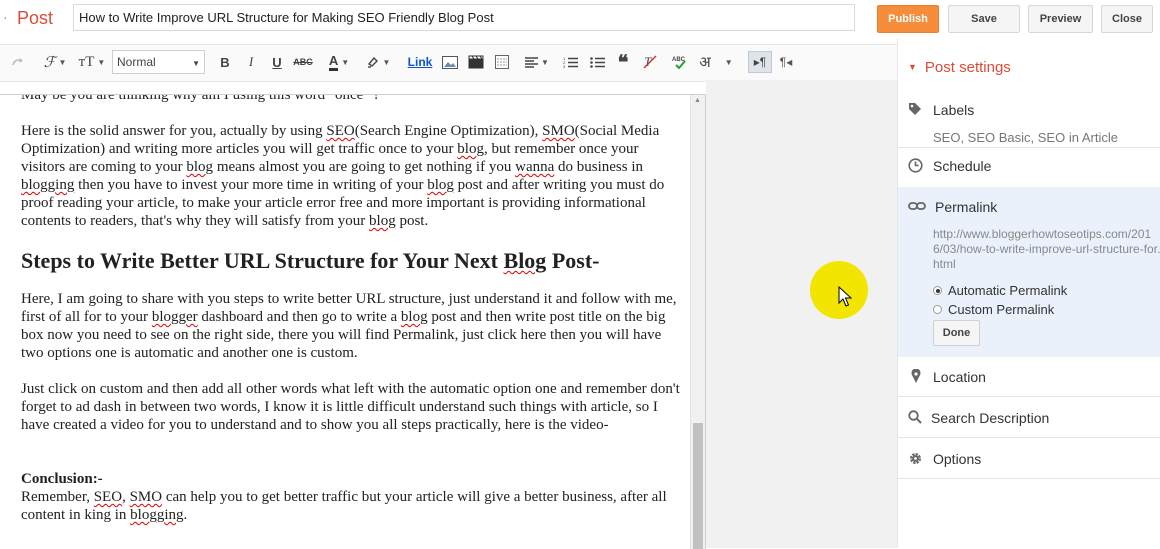 The width and height of the screenshot is (1160, 549). I want to click on collapse-triangle-icon: ▼, so click(912, 67).